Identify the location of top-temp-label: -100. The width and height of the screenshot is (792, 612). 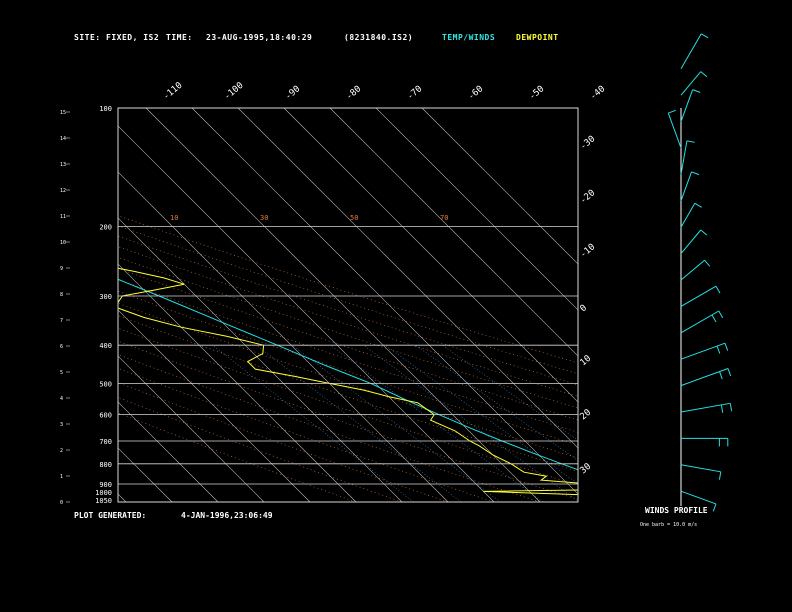
(234, 92).